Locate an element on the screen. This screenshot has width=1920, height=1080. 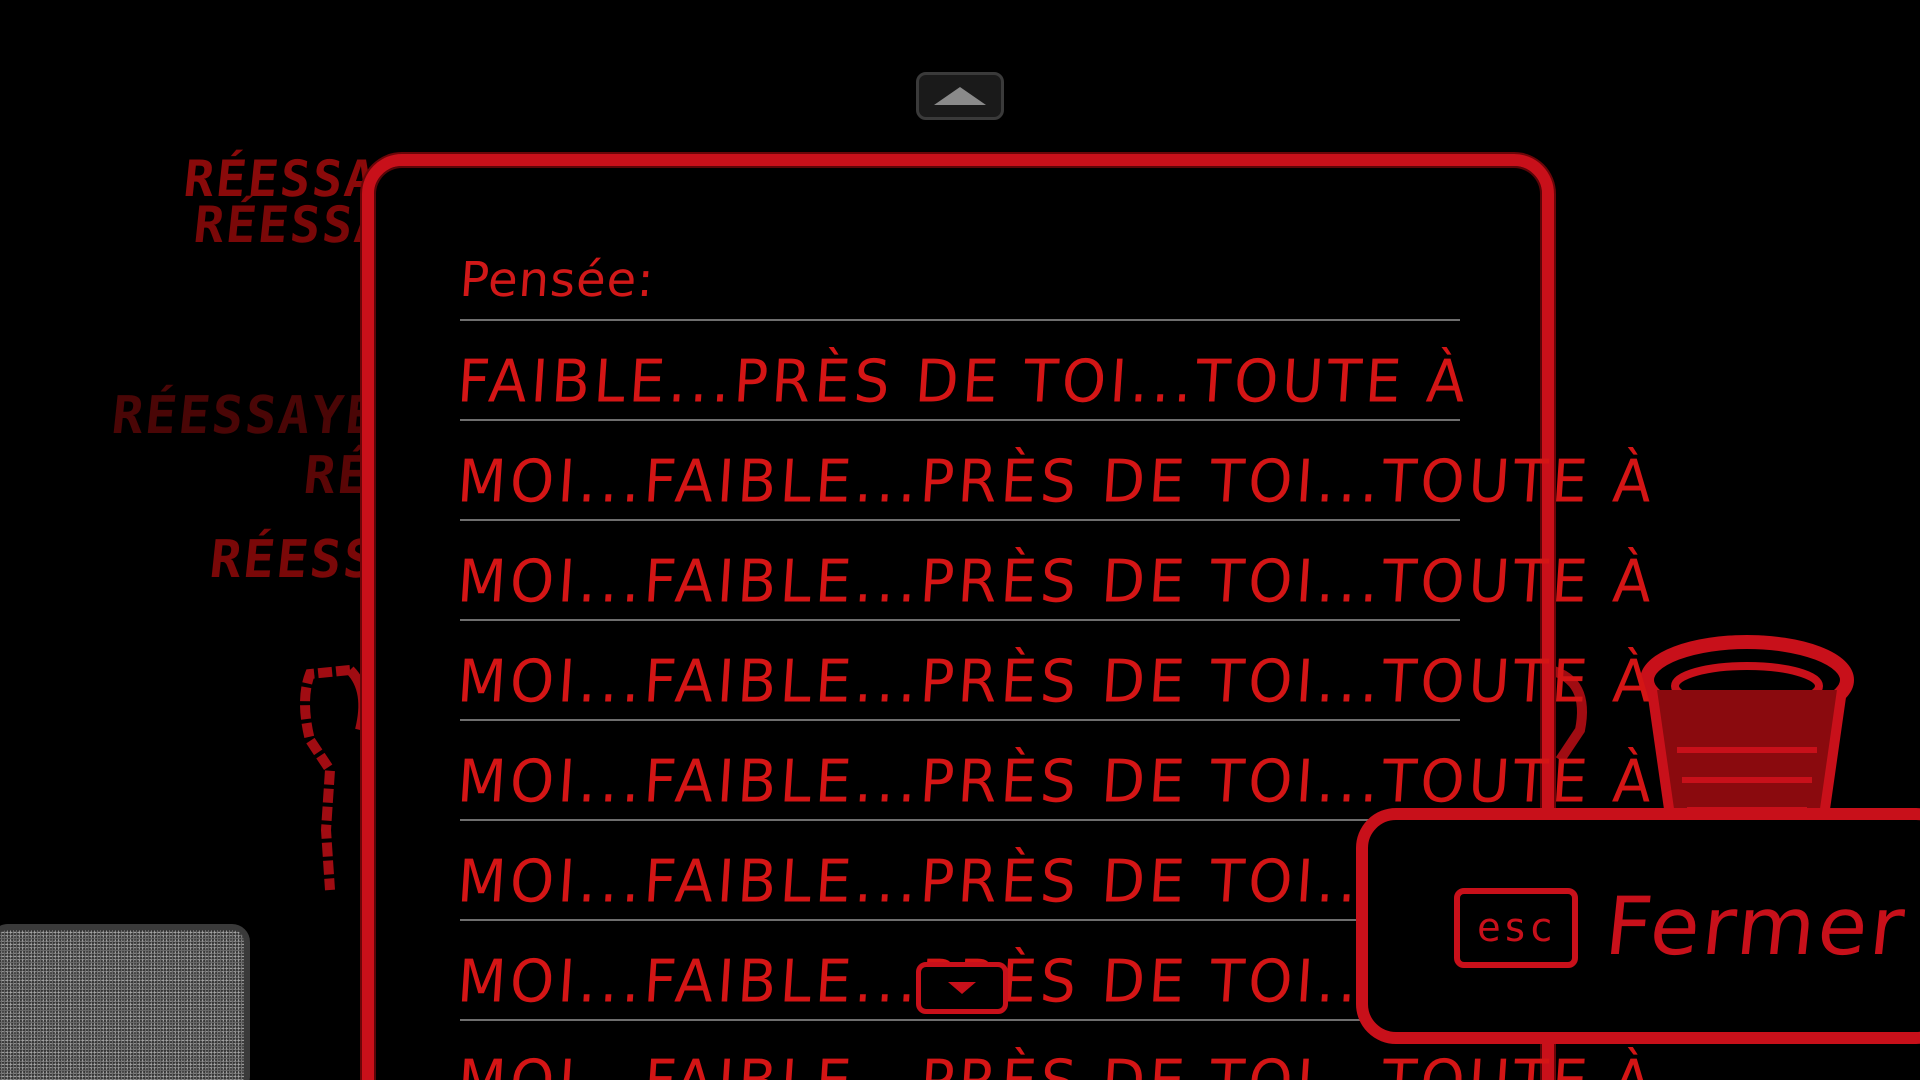
arrow-down-icon is located at coordinates (962, 988).